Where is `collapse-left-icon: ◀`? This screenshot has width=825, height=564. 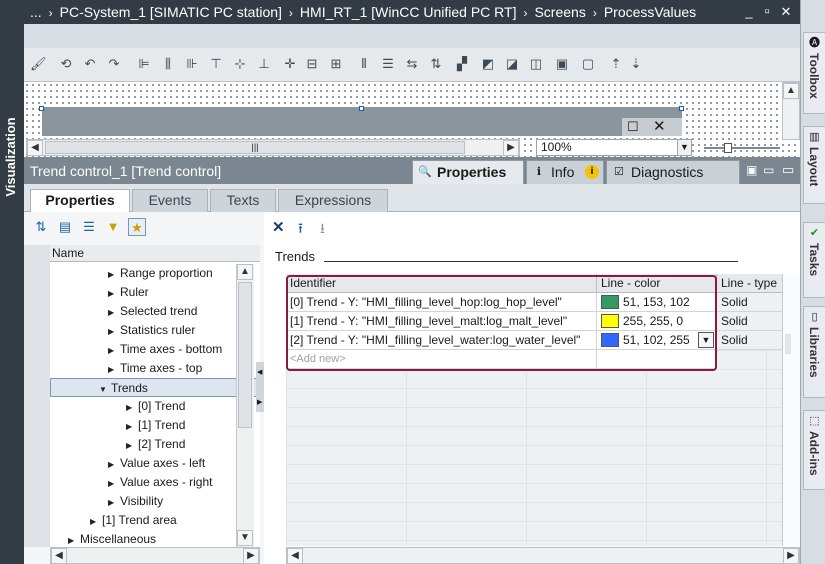 collapse-left-icon: ◀ is located at coordinates (259, 372).